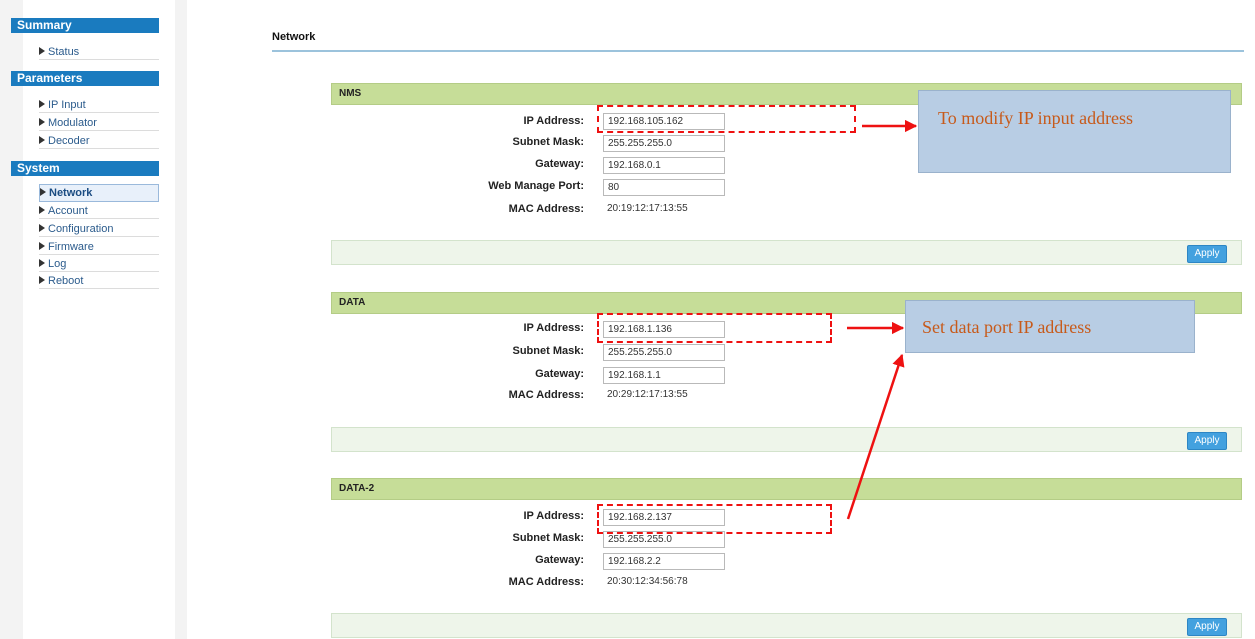  What do you see at coordinates (875, 436) in the screenshot?
I see `arrow-data2-to-callout` at bounding box center [875, 436].